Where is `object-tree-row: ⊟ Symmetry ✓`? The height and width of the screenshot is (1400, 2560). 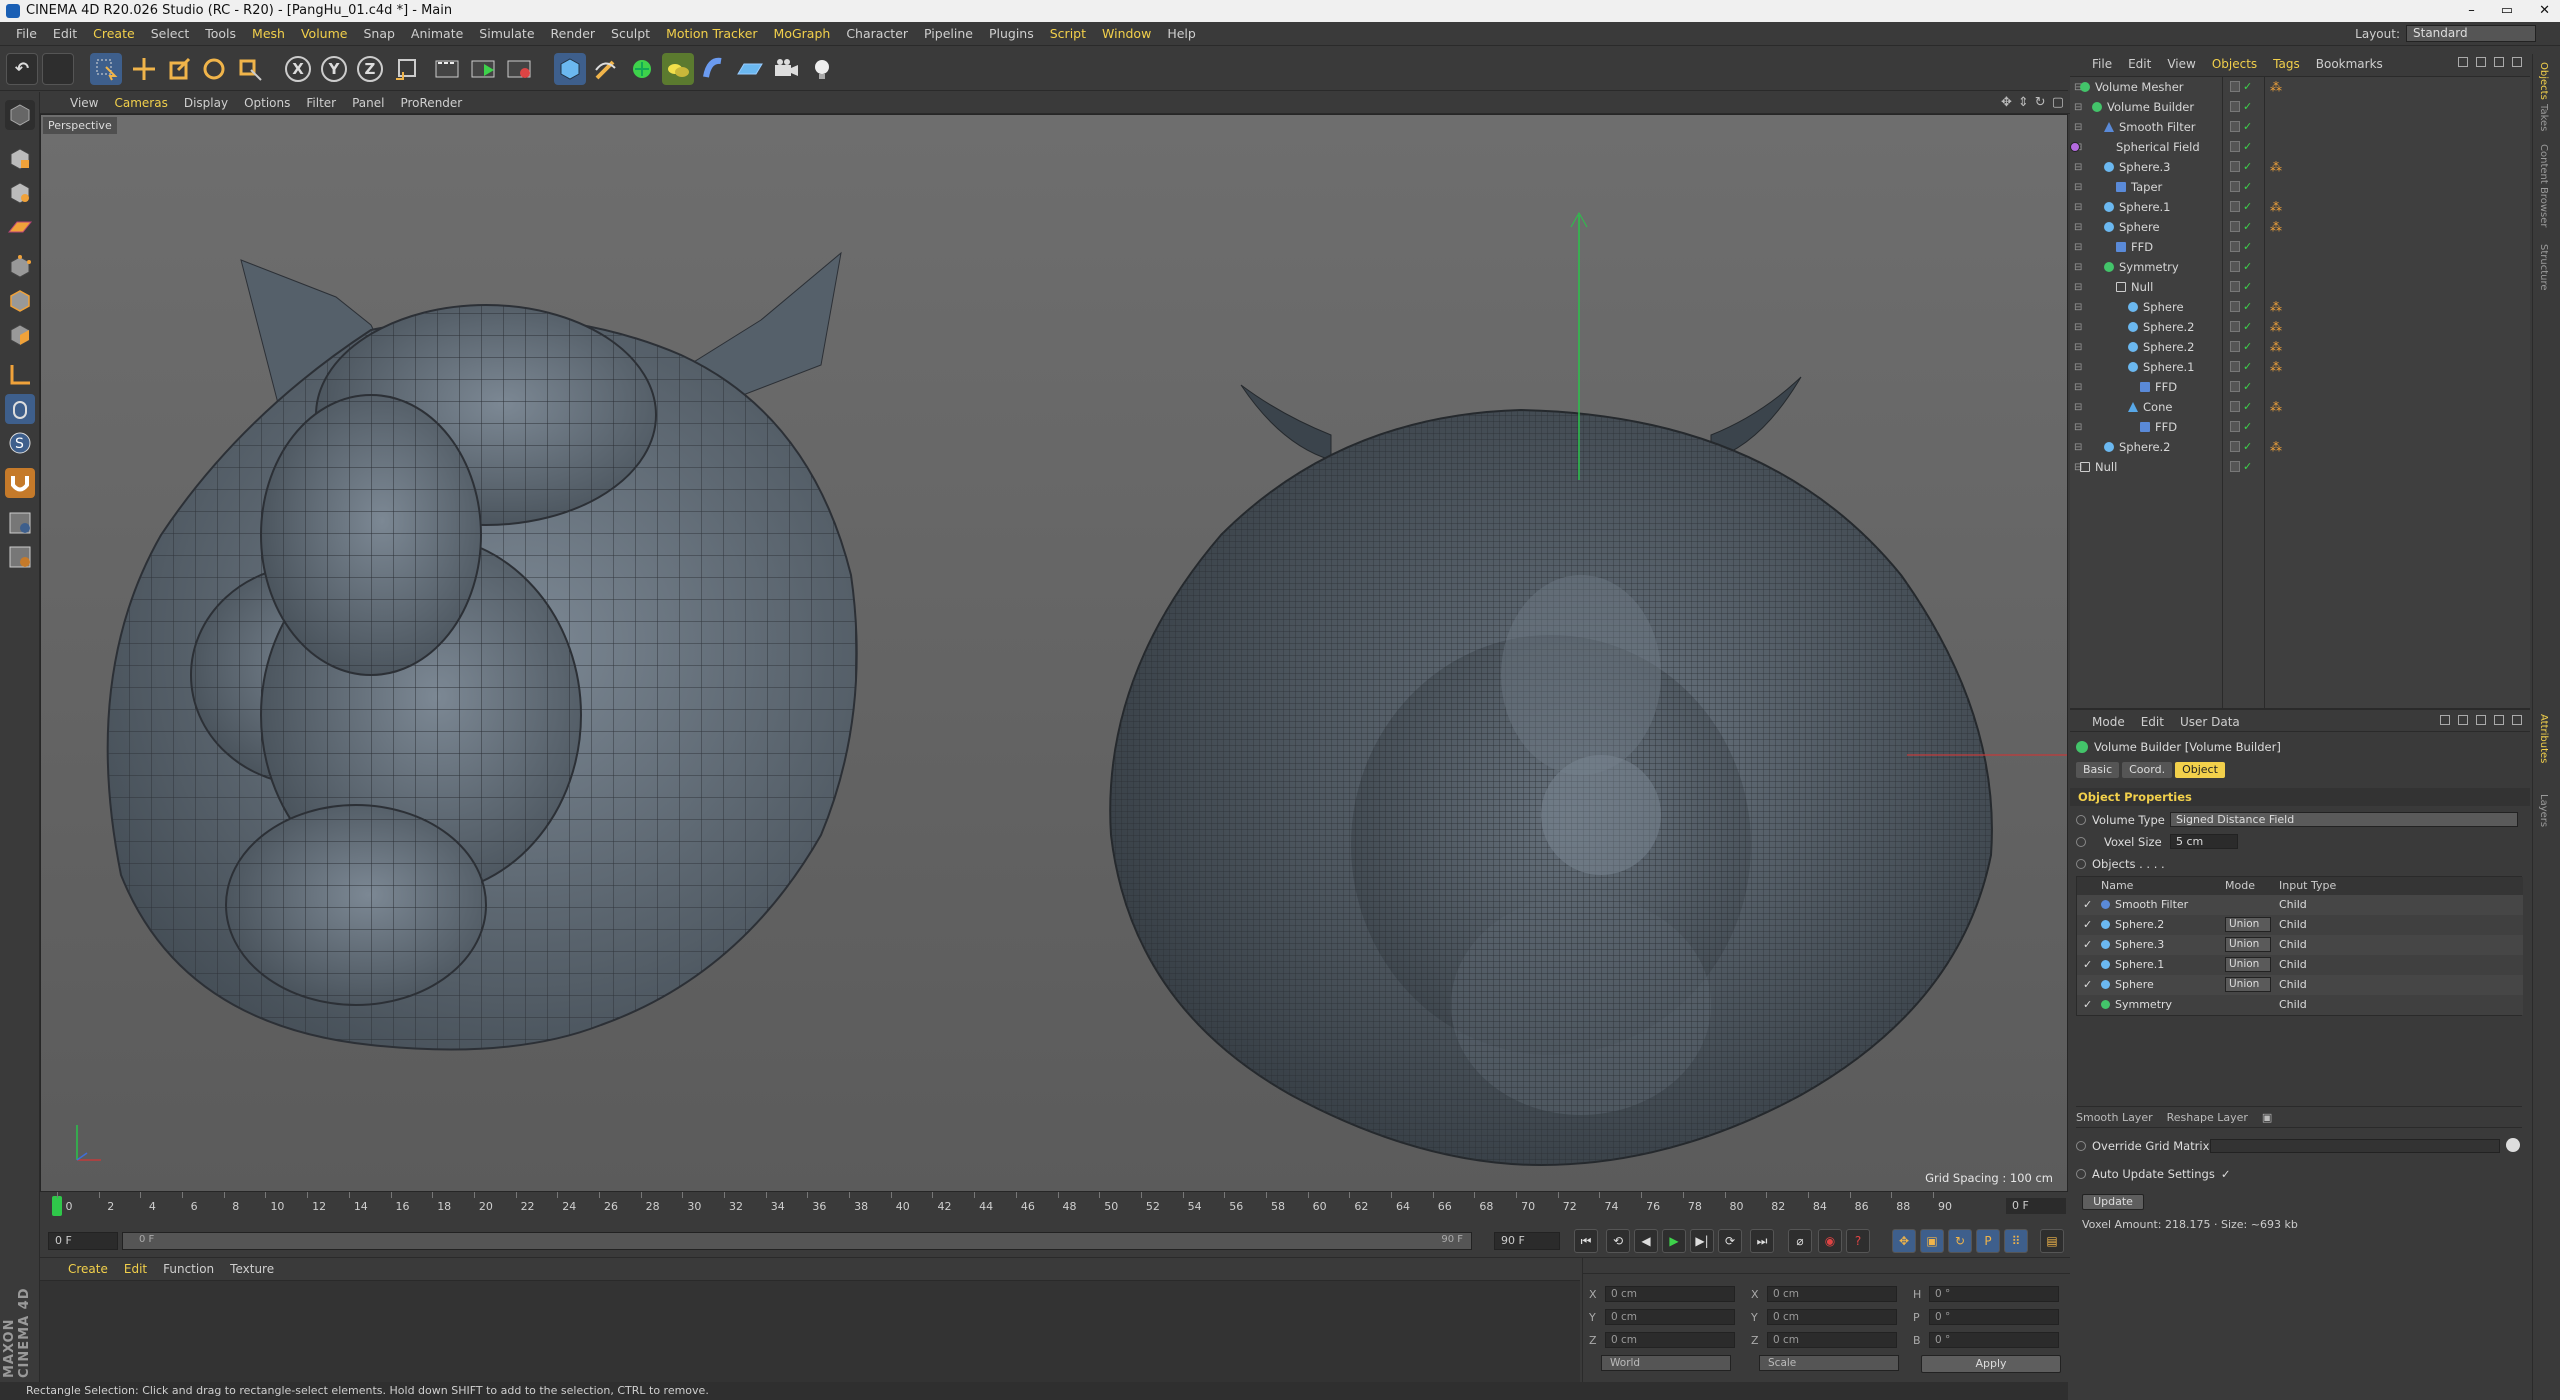
object-tree-row: ⊟ Symmetry ✓ is located at coordinates (2300, 267).